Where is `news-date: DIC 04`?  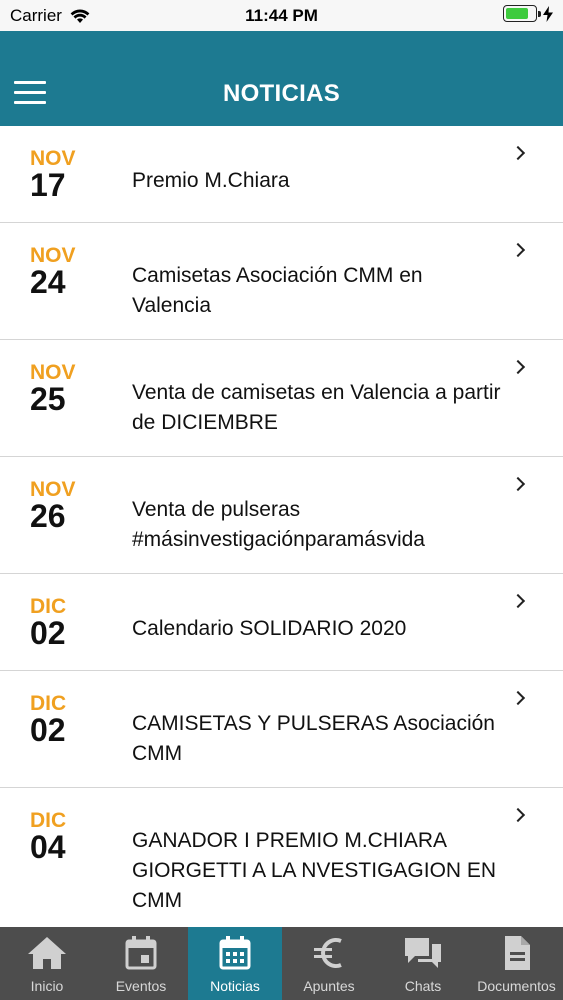
news-date: DIC 04 is located at coordinates (70, 837).